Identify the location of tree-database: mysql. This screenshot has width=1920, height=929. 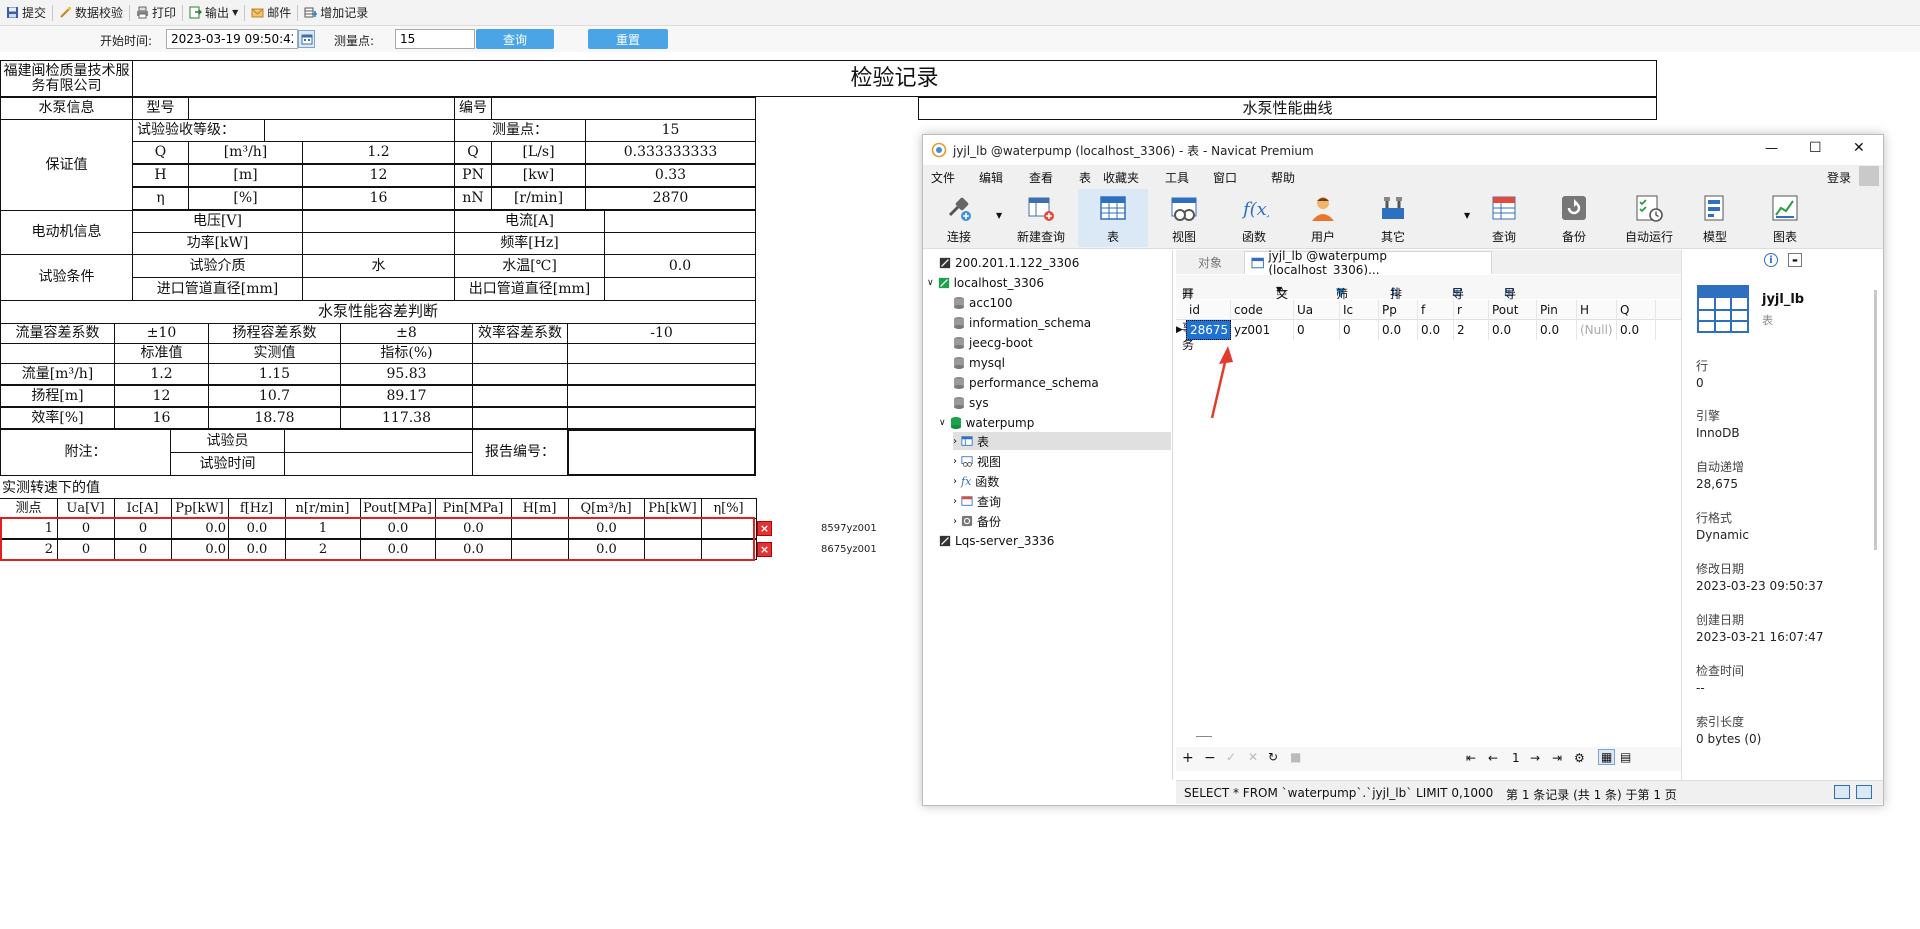
(979, 363).